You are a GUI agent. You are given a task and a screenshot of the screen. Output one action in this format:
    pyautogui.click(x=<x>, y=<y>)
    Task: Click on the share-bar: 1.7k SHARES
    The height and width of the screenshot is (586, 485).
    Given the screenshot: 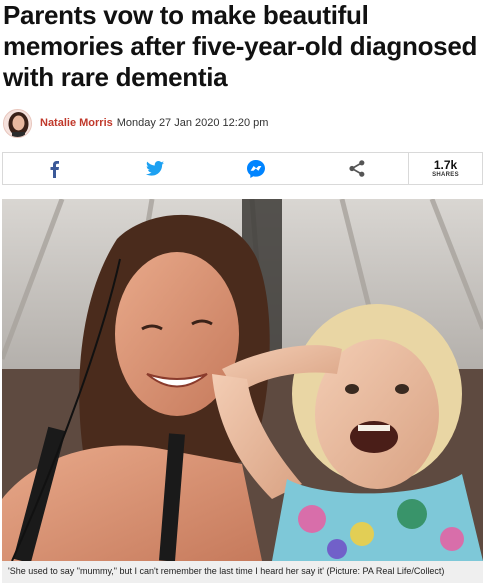 What is the action you would take?
    pyautogui.click(x=242, y=168)
    